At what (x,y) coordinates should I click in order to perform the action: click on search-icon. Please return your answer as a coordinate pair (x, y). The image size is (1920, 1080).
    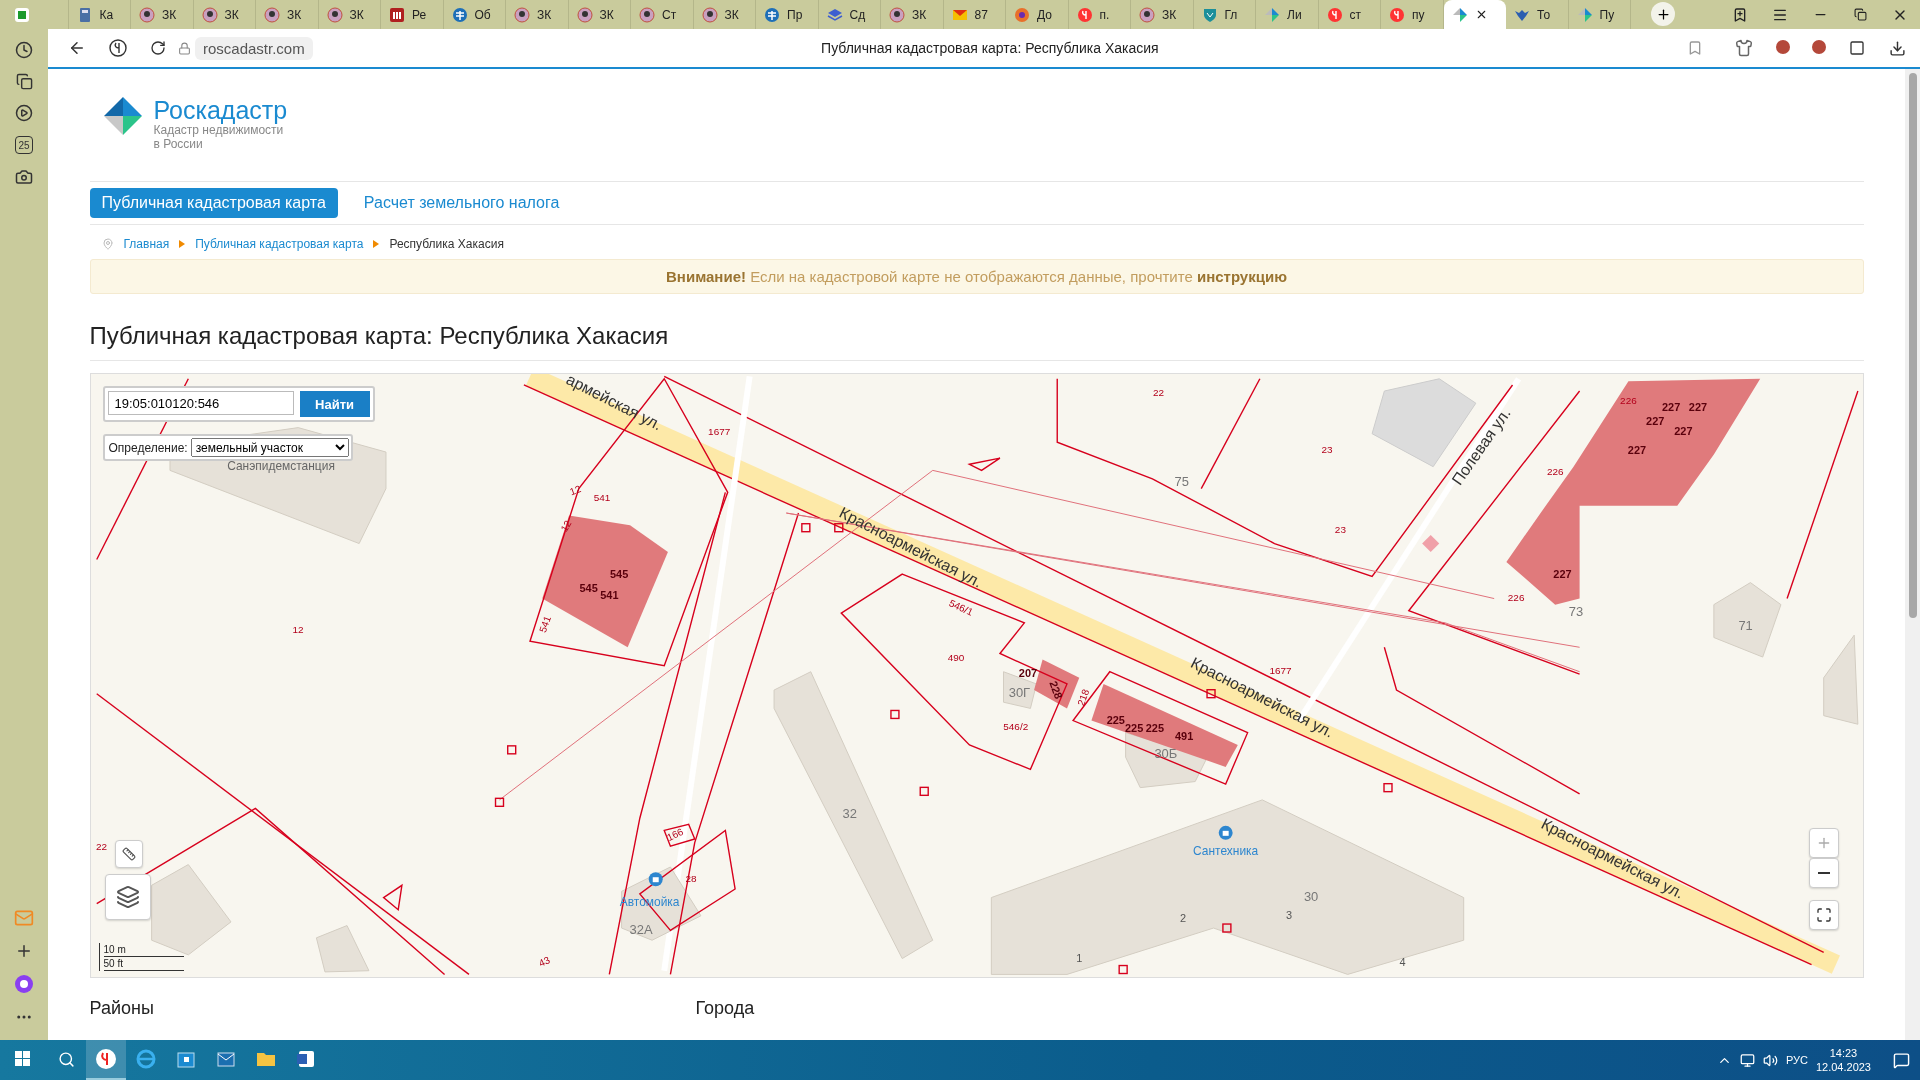
    Looking at the image, I should click on (66, 1059).